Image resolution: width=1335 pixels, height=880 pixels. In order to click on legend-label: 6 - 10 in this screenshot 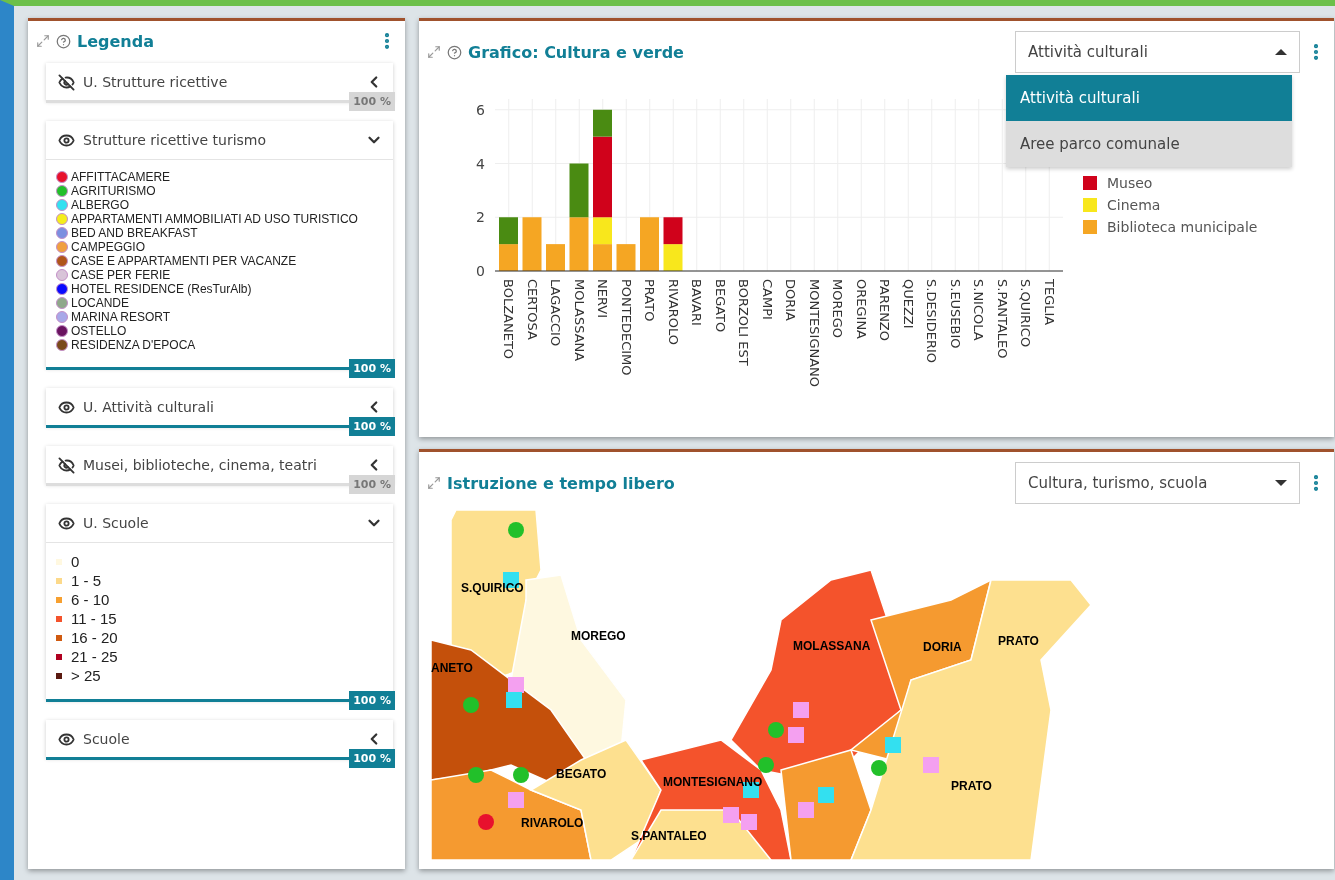, I will do `click(90, 599)`.